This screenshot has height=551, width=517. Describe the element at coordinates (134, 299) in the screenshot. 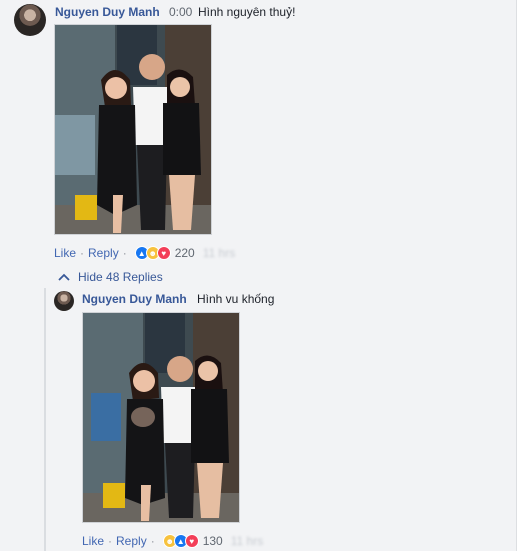

I see `reply-author: Nguyen Duy Manh` at that location.